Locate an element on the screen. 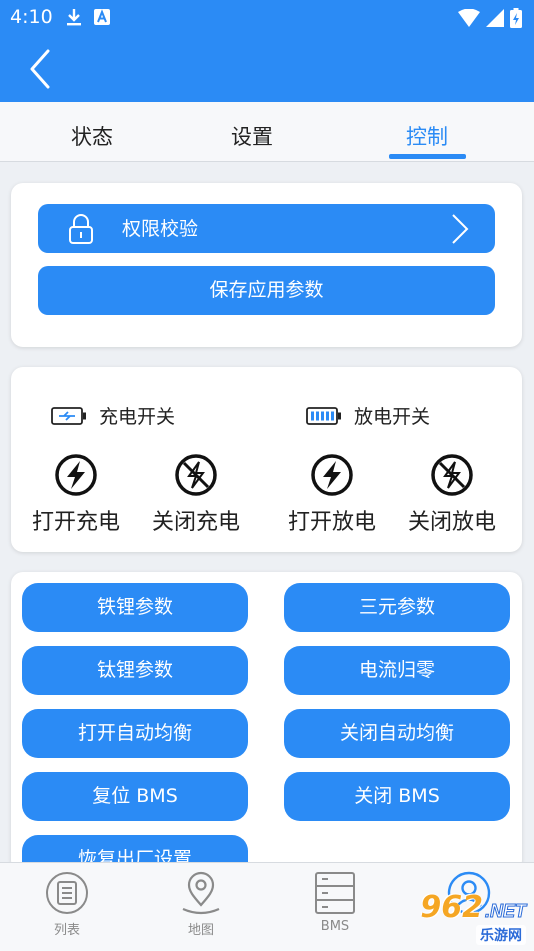 Image resolution: width=534 pixels, height=951 pixels. status-time: 4:10 is located at coordinates (31, 17).